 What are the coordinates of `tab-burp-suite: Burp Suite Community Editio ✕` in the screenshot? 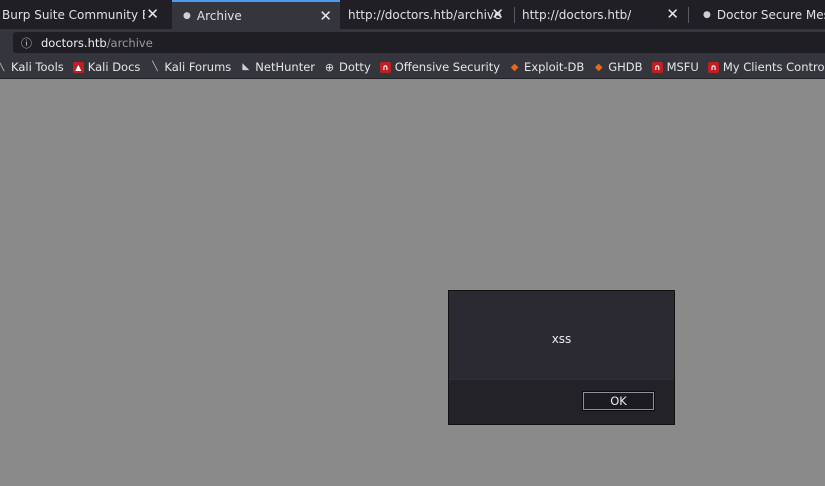 It's located at (83, 14).